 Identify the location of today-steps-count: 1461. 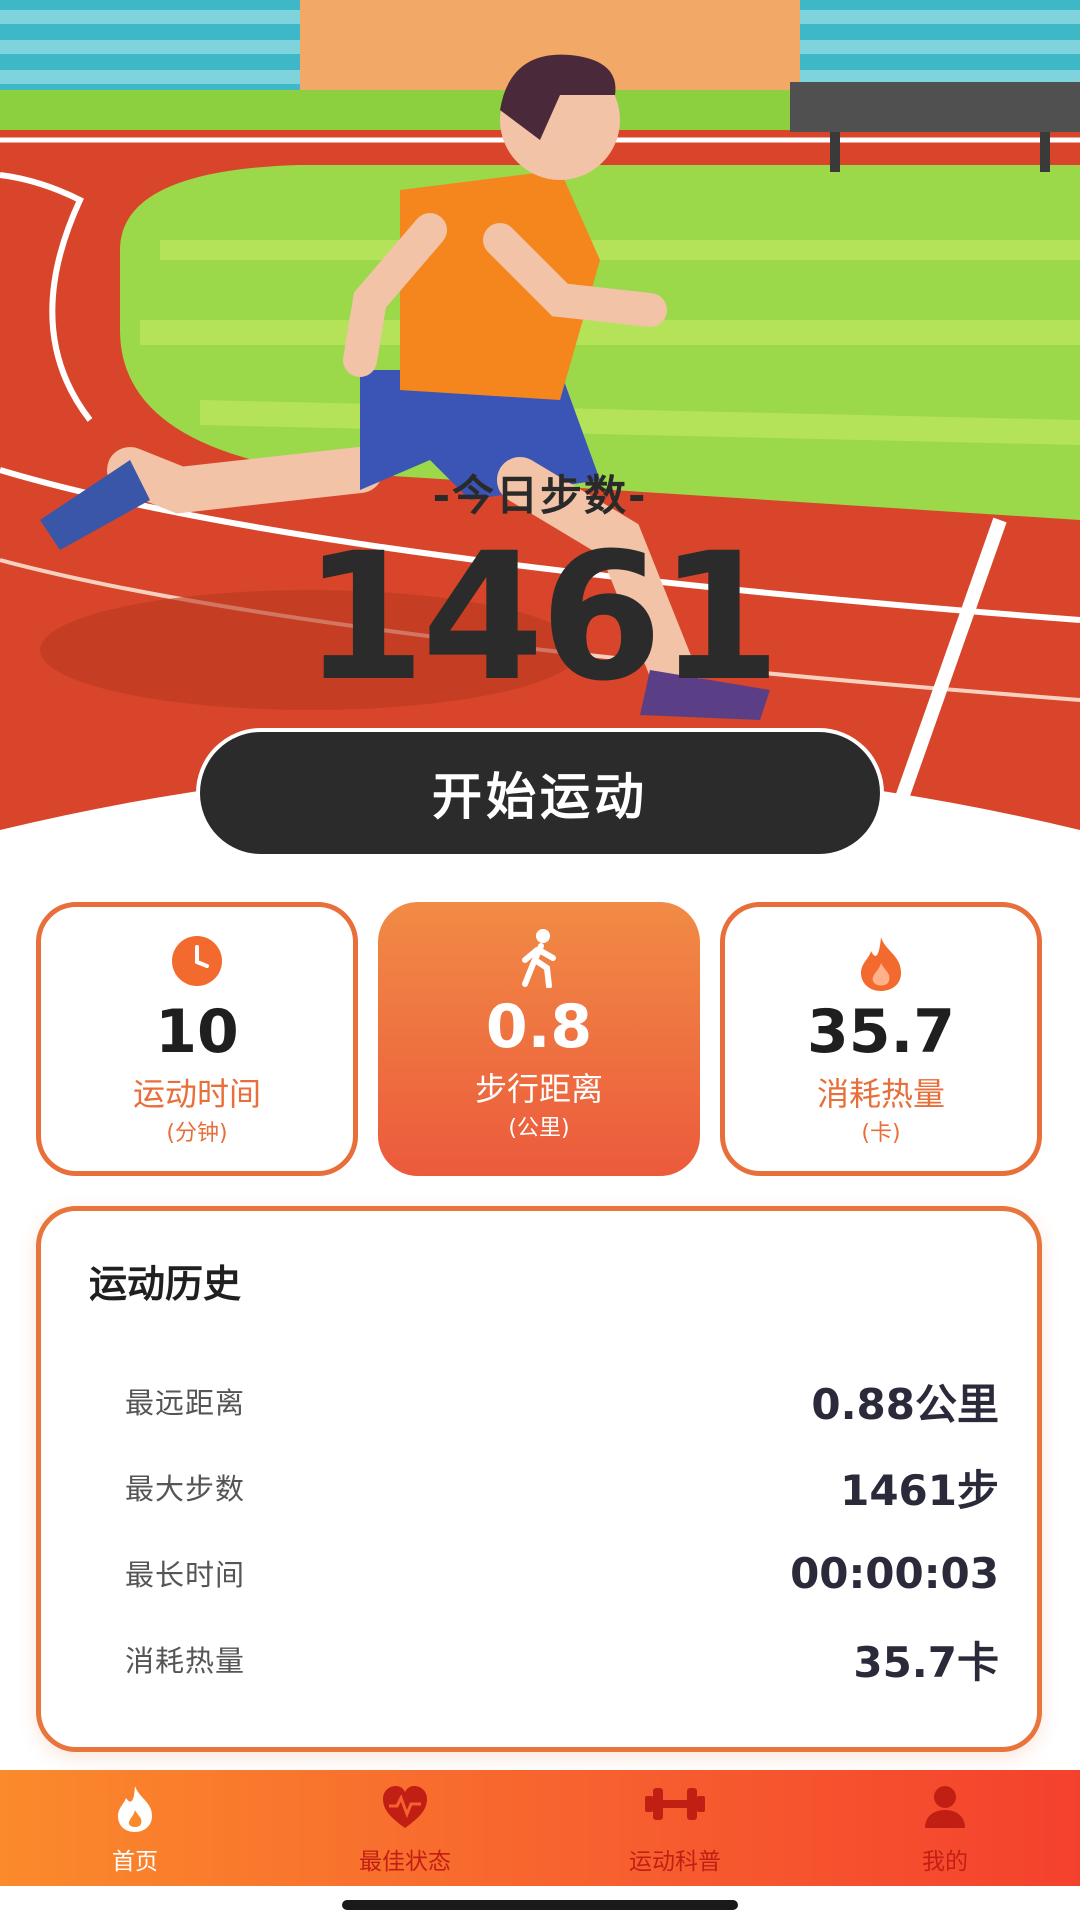
(542, 617).